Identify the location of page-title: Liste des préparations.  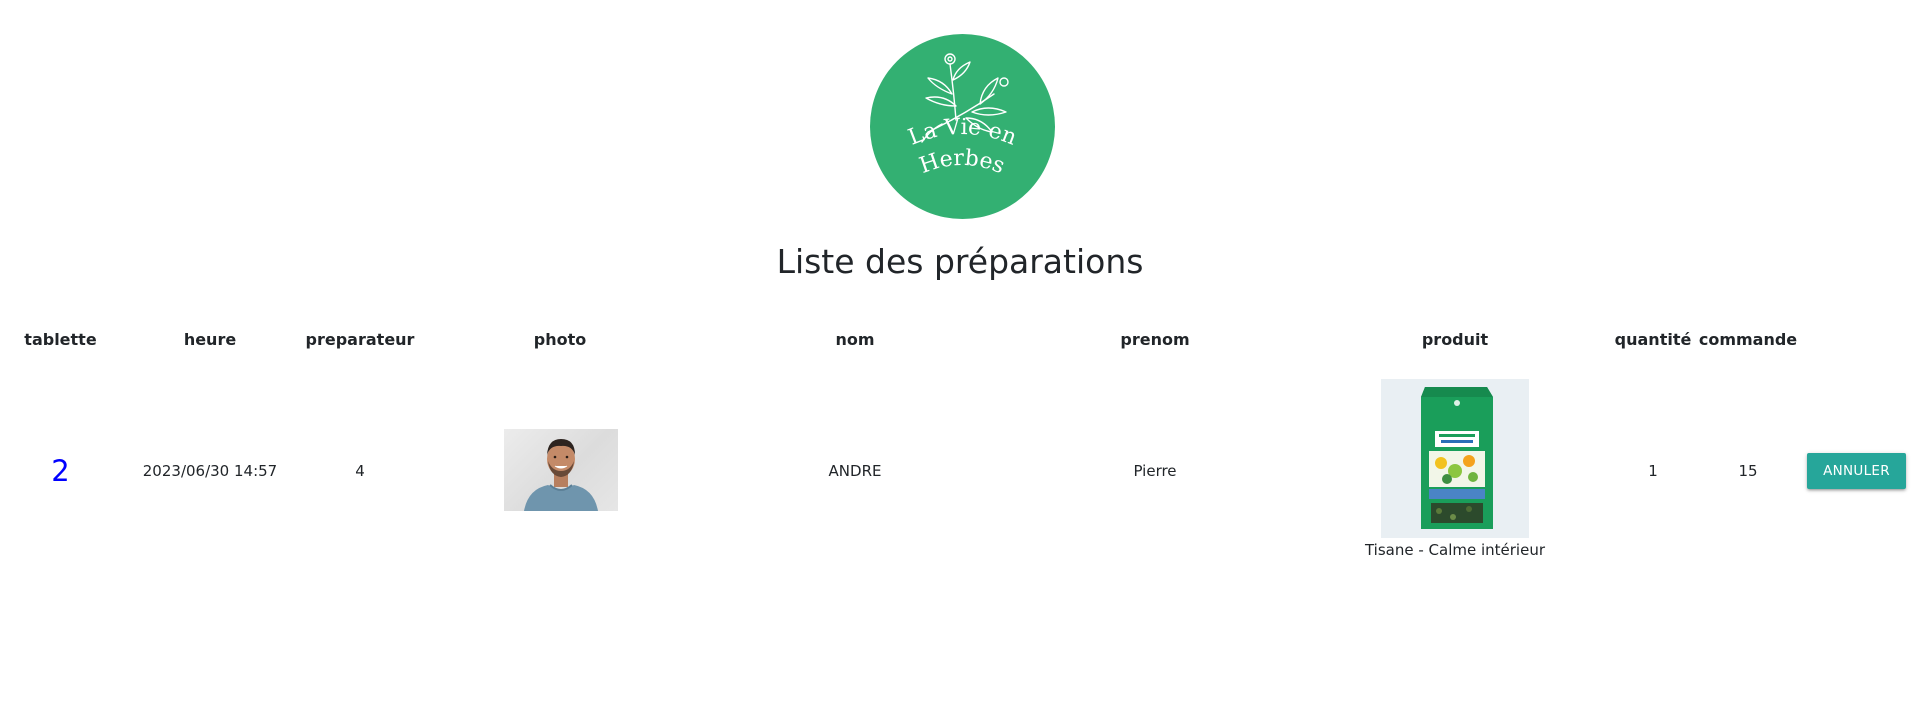
(960, 261).